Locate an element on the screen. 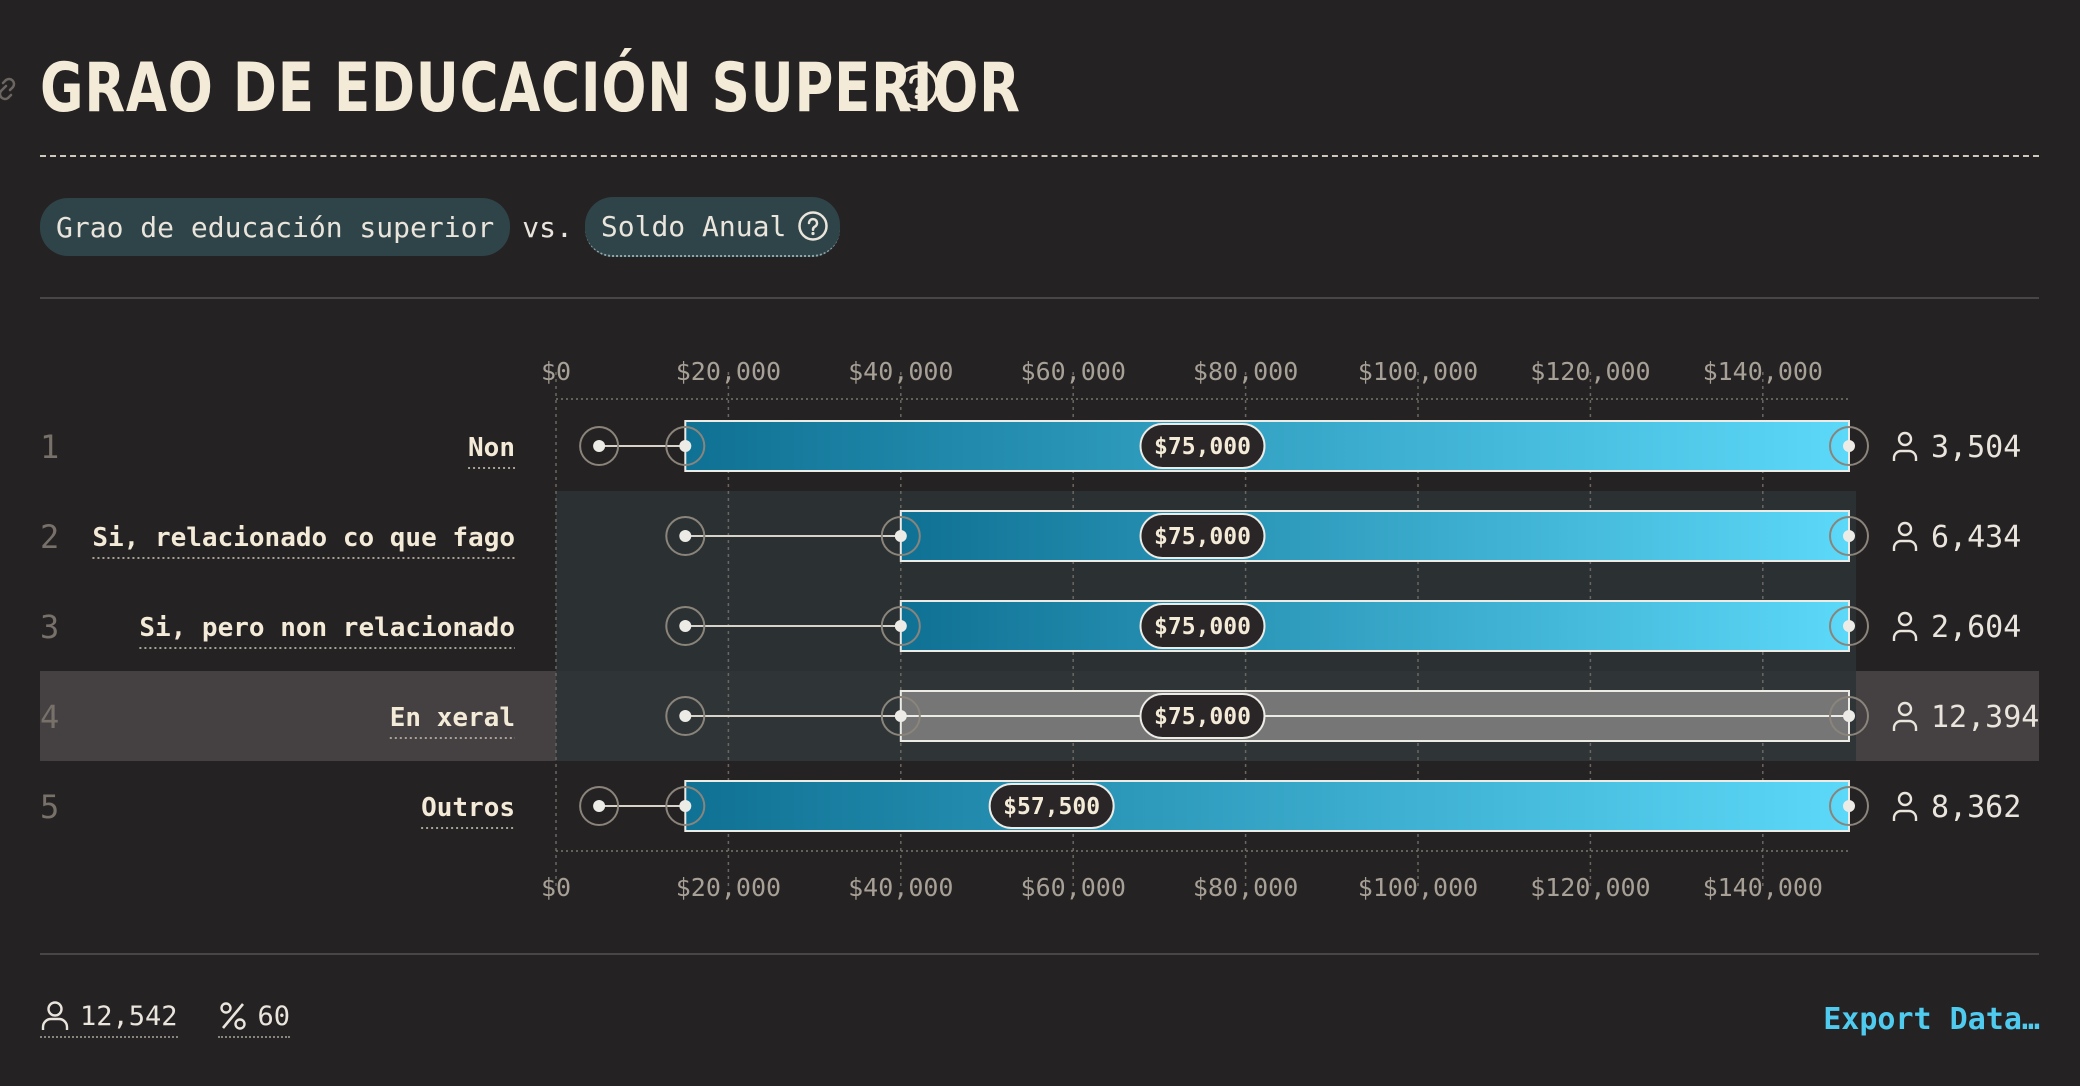  row-rank: 4 is located at coordinates (49, 717).